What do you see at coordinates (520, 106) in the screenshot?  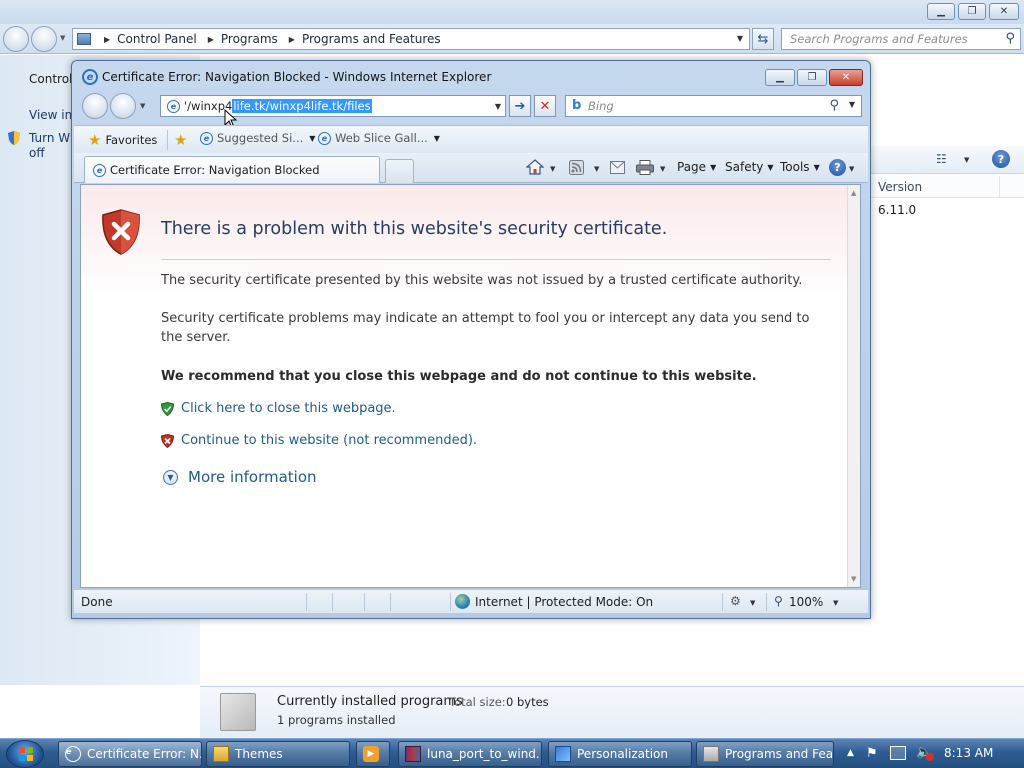 I see `go-button: ➔` at bounding box center [520, 106].